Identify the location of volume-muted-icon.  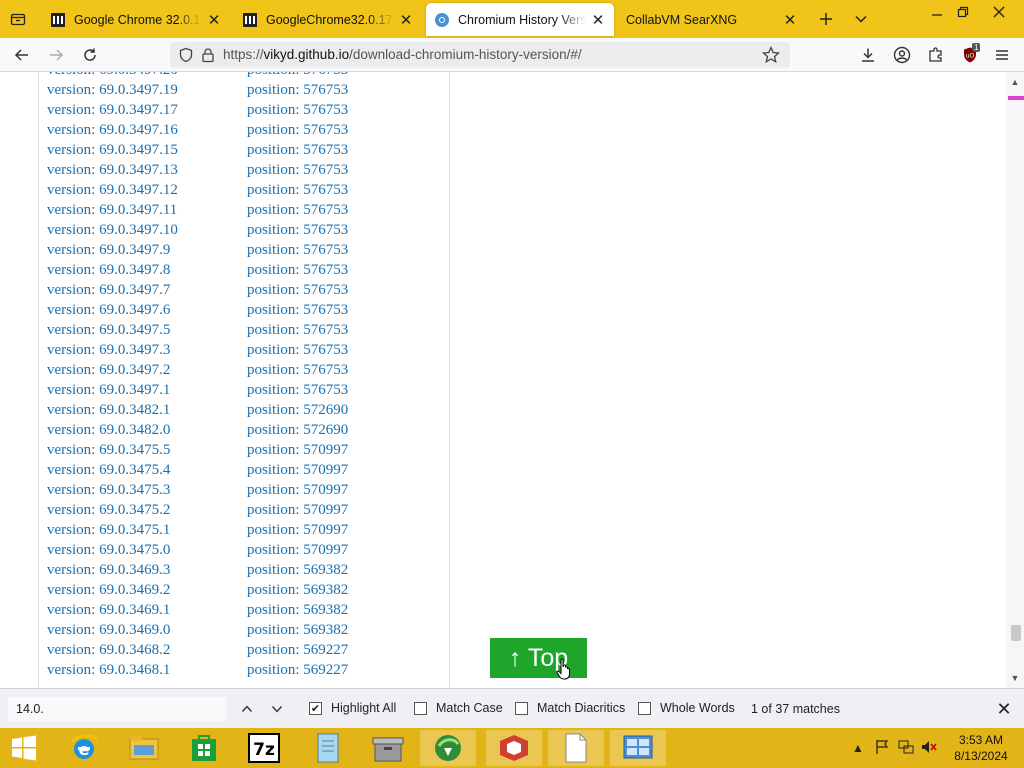
(929, 748).